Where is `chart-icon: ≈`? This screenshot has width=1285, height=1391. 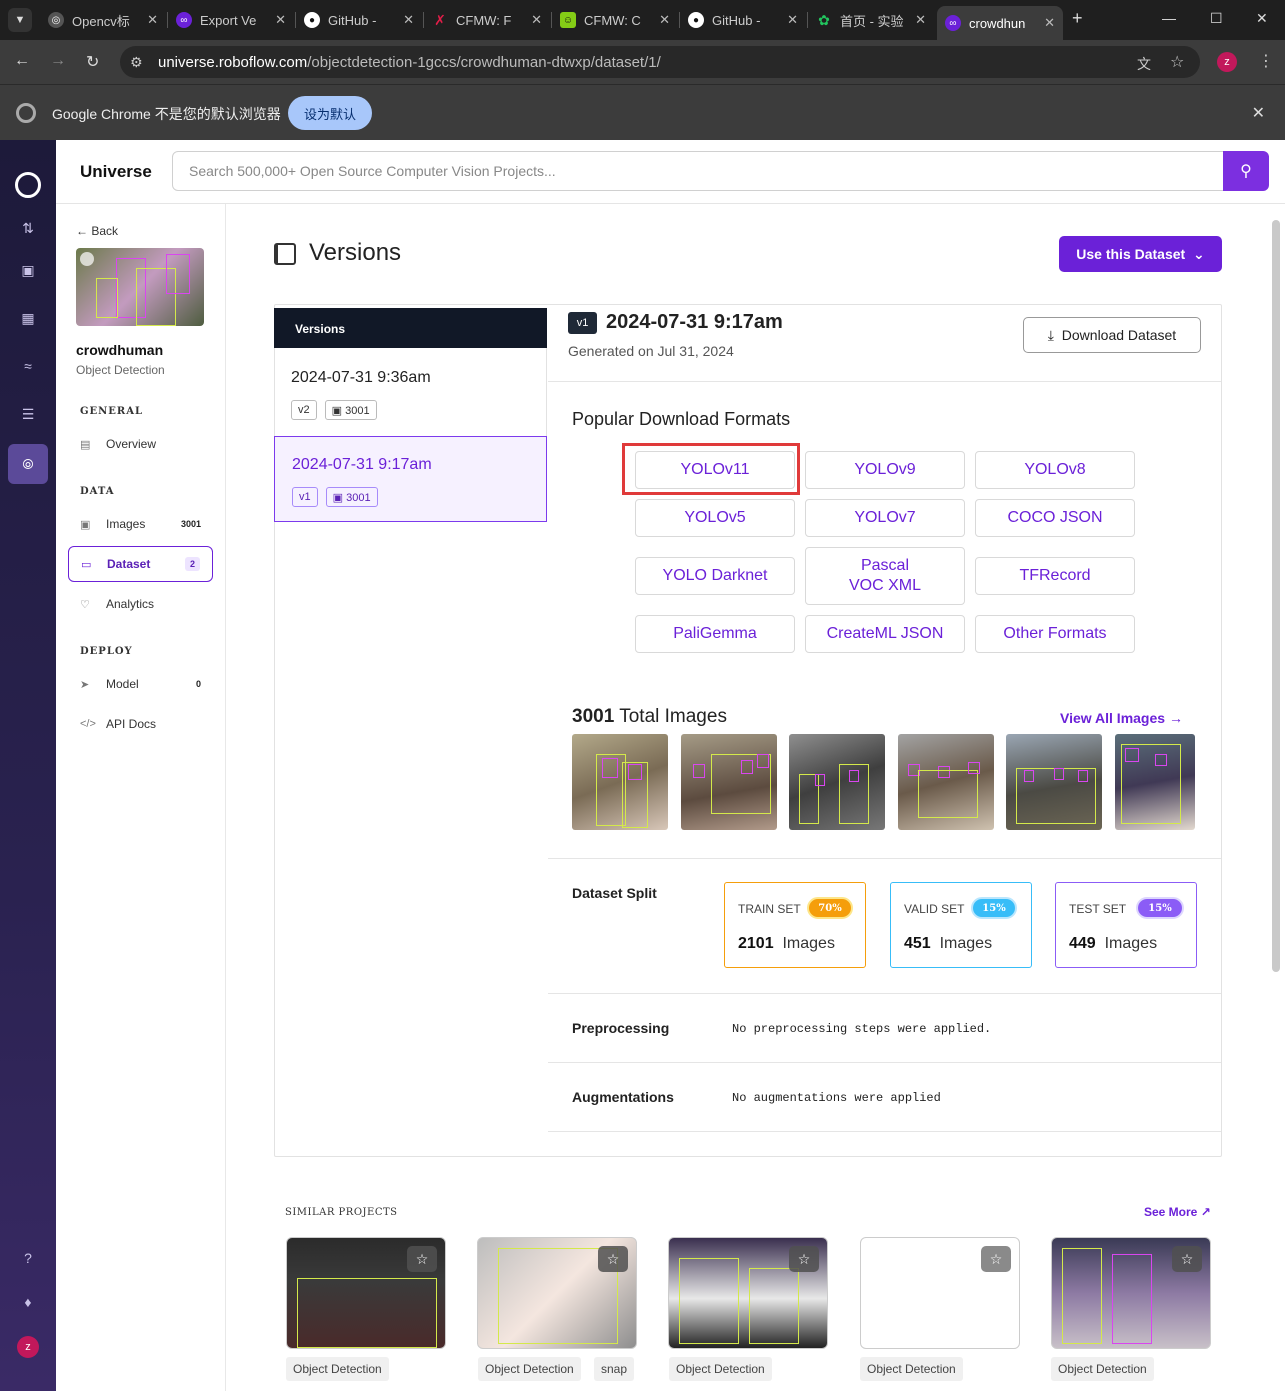
chart-icon: ≈ is located at coordinates (28, 366).